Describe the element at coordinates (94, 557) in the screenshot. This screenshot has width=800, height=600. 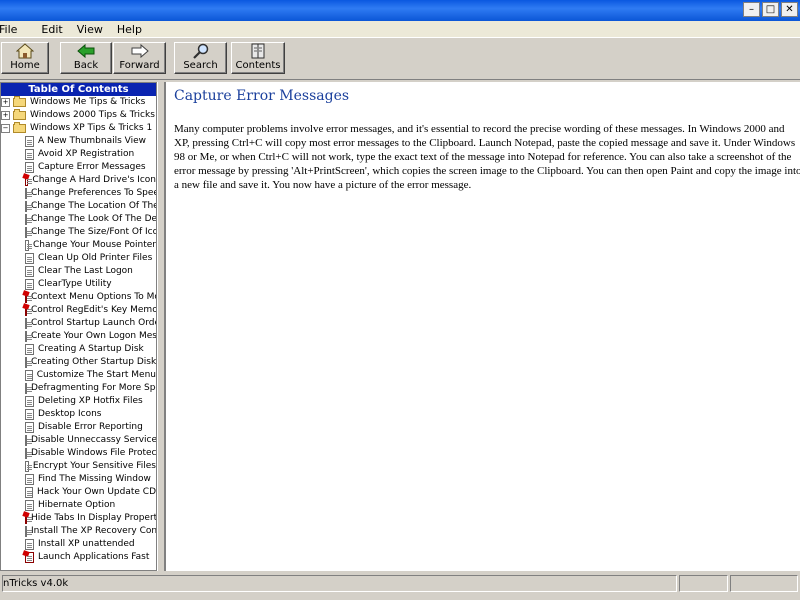
I see `toc-item-label: Launch Applications Fast` at that location.